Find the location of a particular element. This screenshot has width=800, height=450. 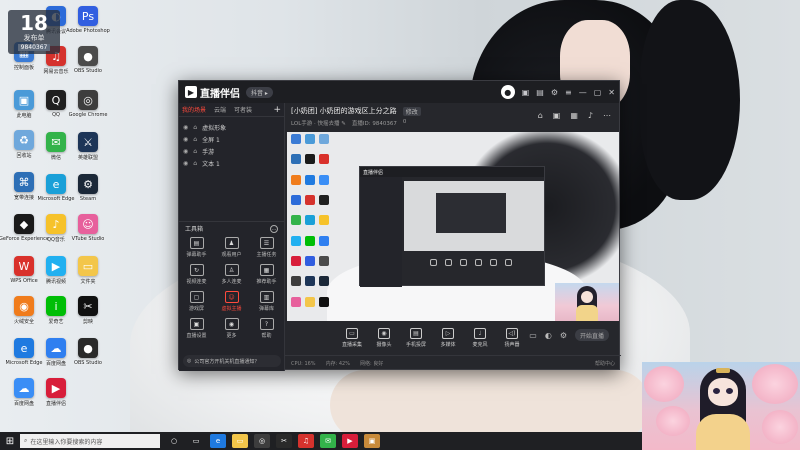

desktop-icon: Q QQ is located at coordinates (56, 109).